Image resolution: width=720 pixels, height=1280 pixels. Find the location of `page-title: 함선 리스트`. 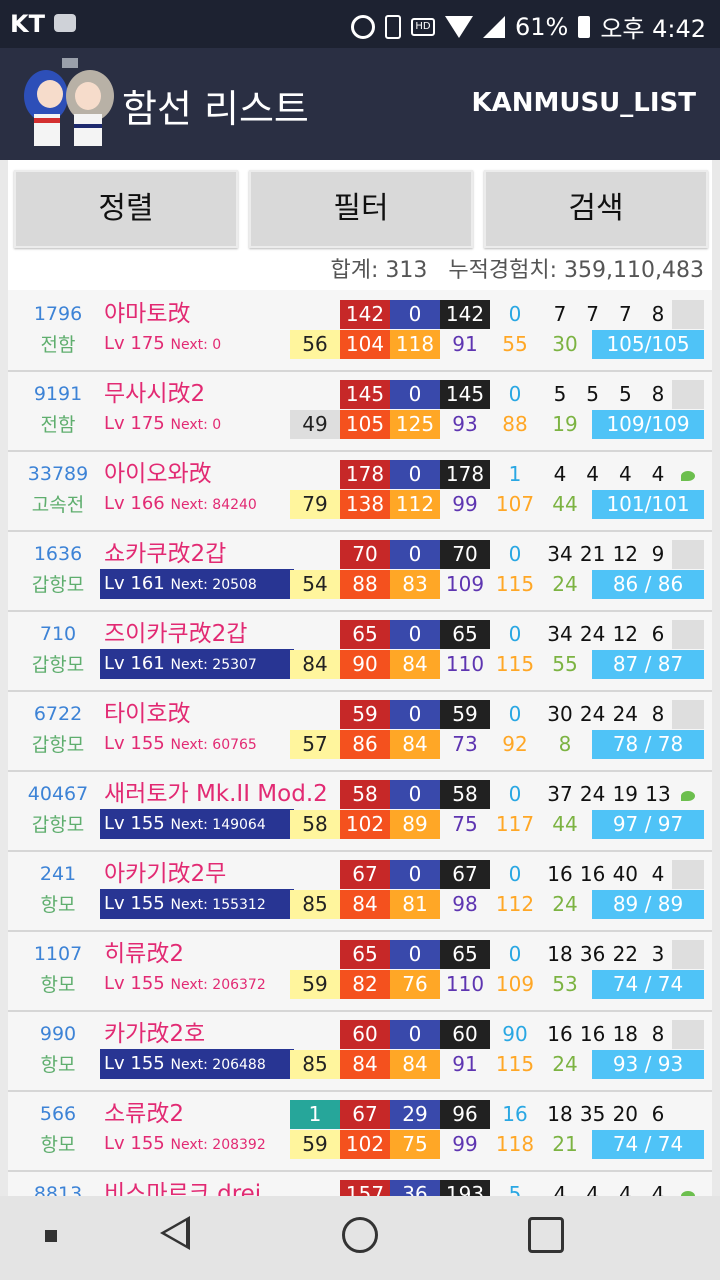

page-title: 함선 리스트 is located at coordinates (215, 109).